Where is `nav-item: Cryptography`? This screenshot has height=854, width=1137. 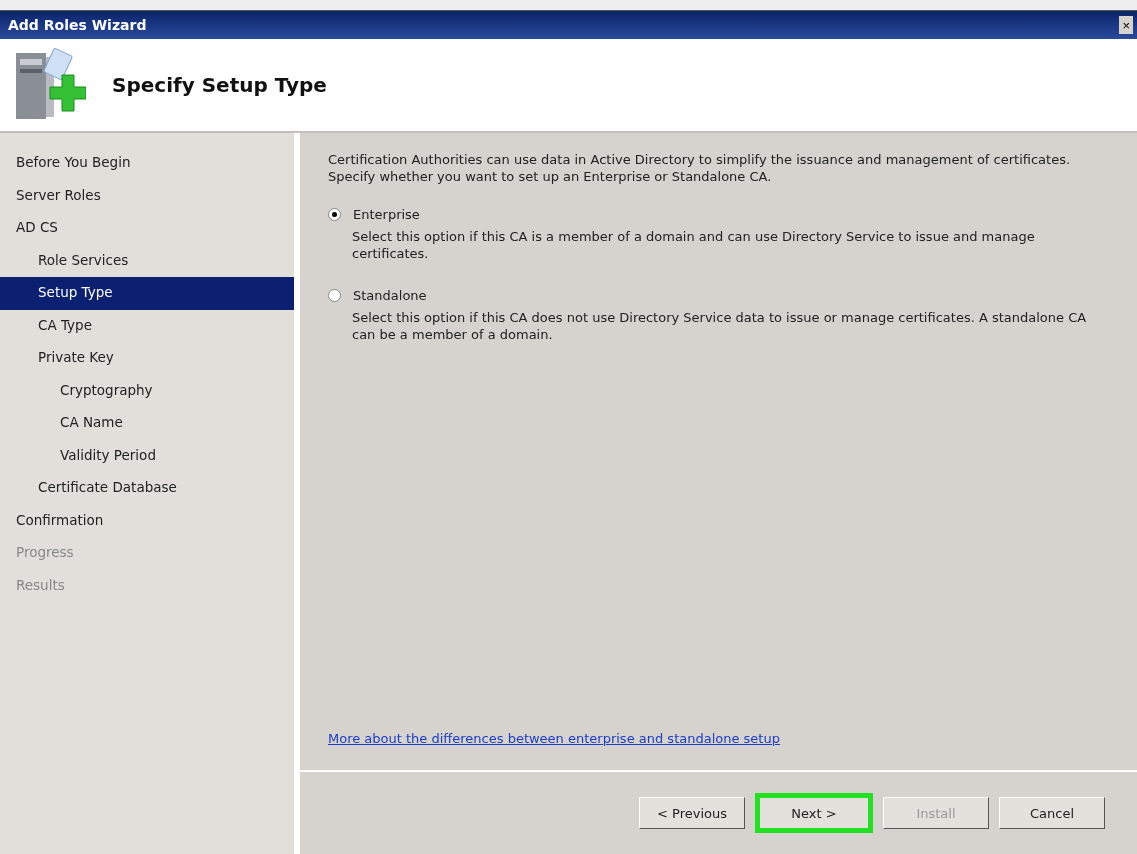
nav-item: Cryptography is located at coordinates (147, 390).